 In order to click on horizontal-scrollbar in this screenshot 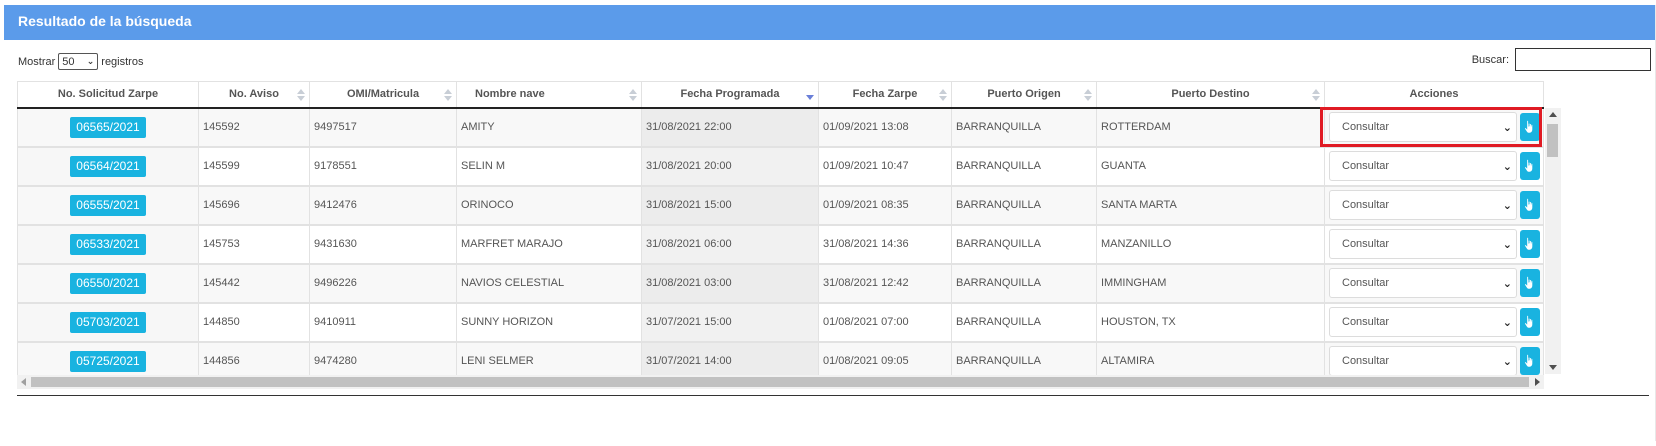, I will do `click(780, 382)`.